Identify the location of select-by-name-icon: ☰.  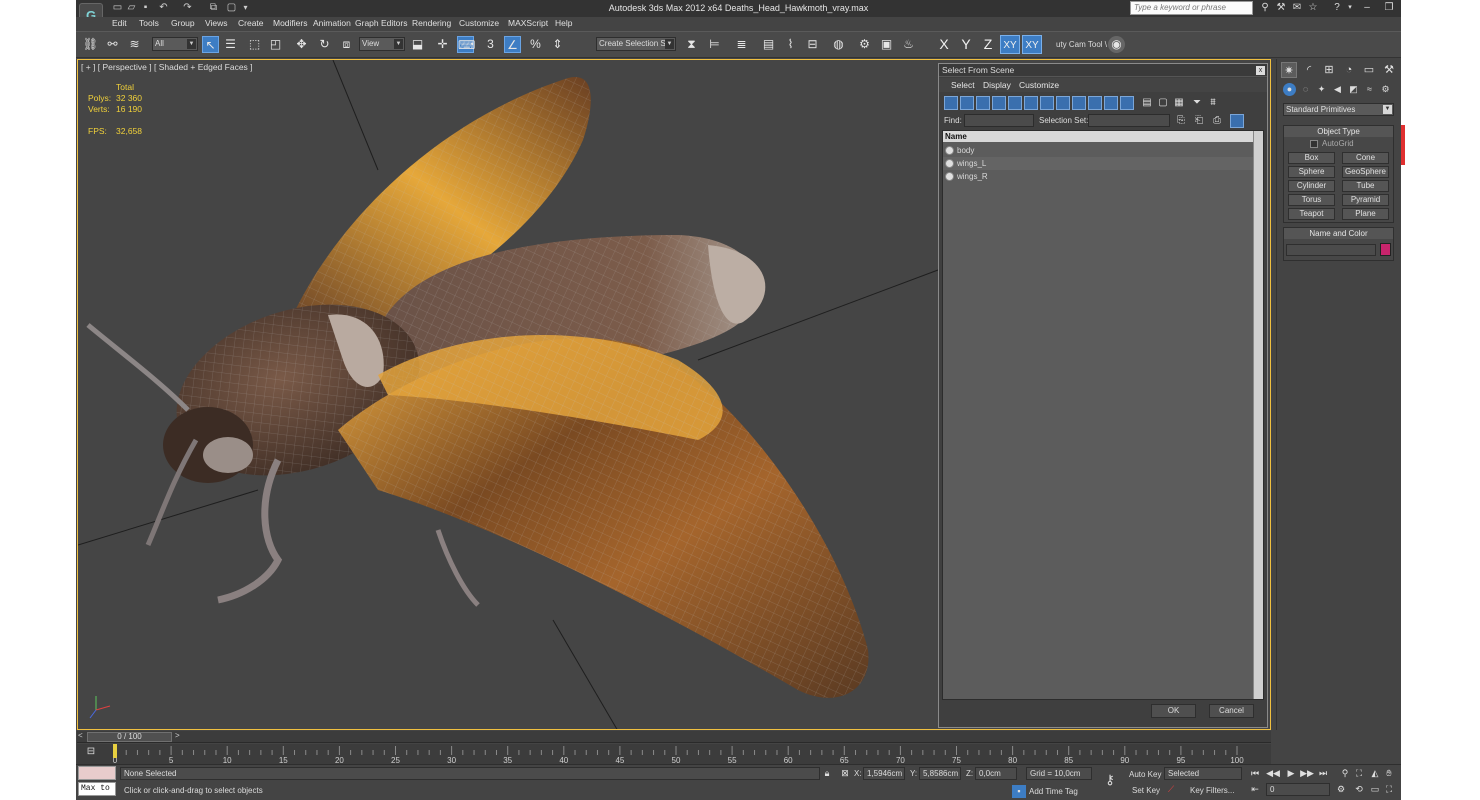
(230, 44).